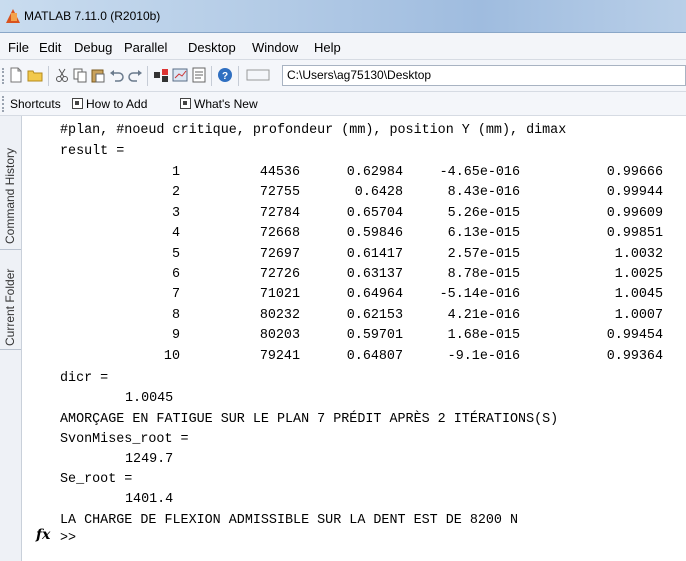 This screenshot has width=686, height=561. Describe the element at coordinates (50, 47) in the screenshot. I see `menu-edit: Edit` at that location.